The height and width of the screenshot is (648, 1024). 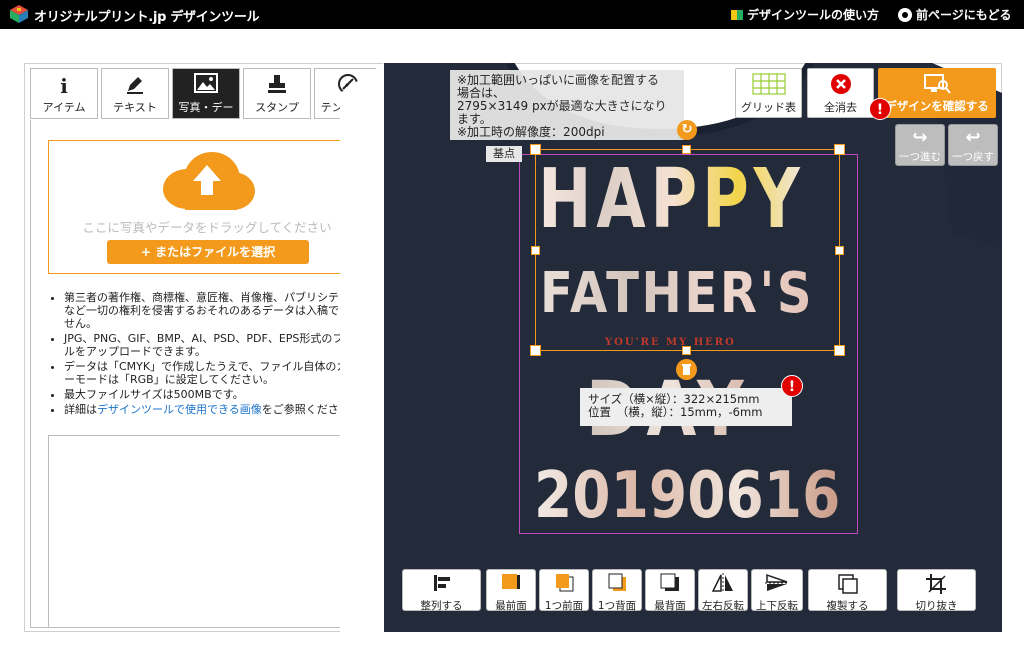 I want to click on tab-stamp: スタンプ, so click(x=277, y=93).